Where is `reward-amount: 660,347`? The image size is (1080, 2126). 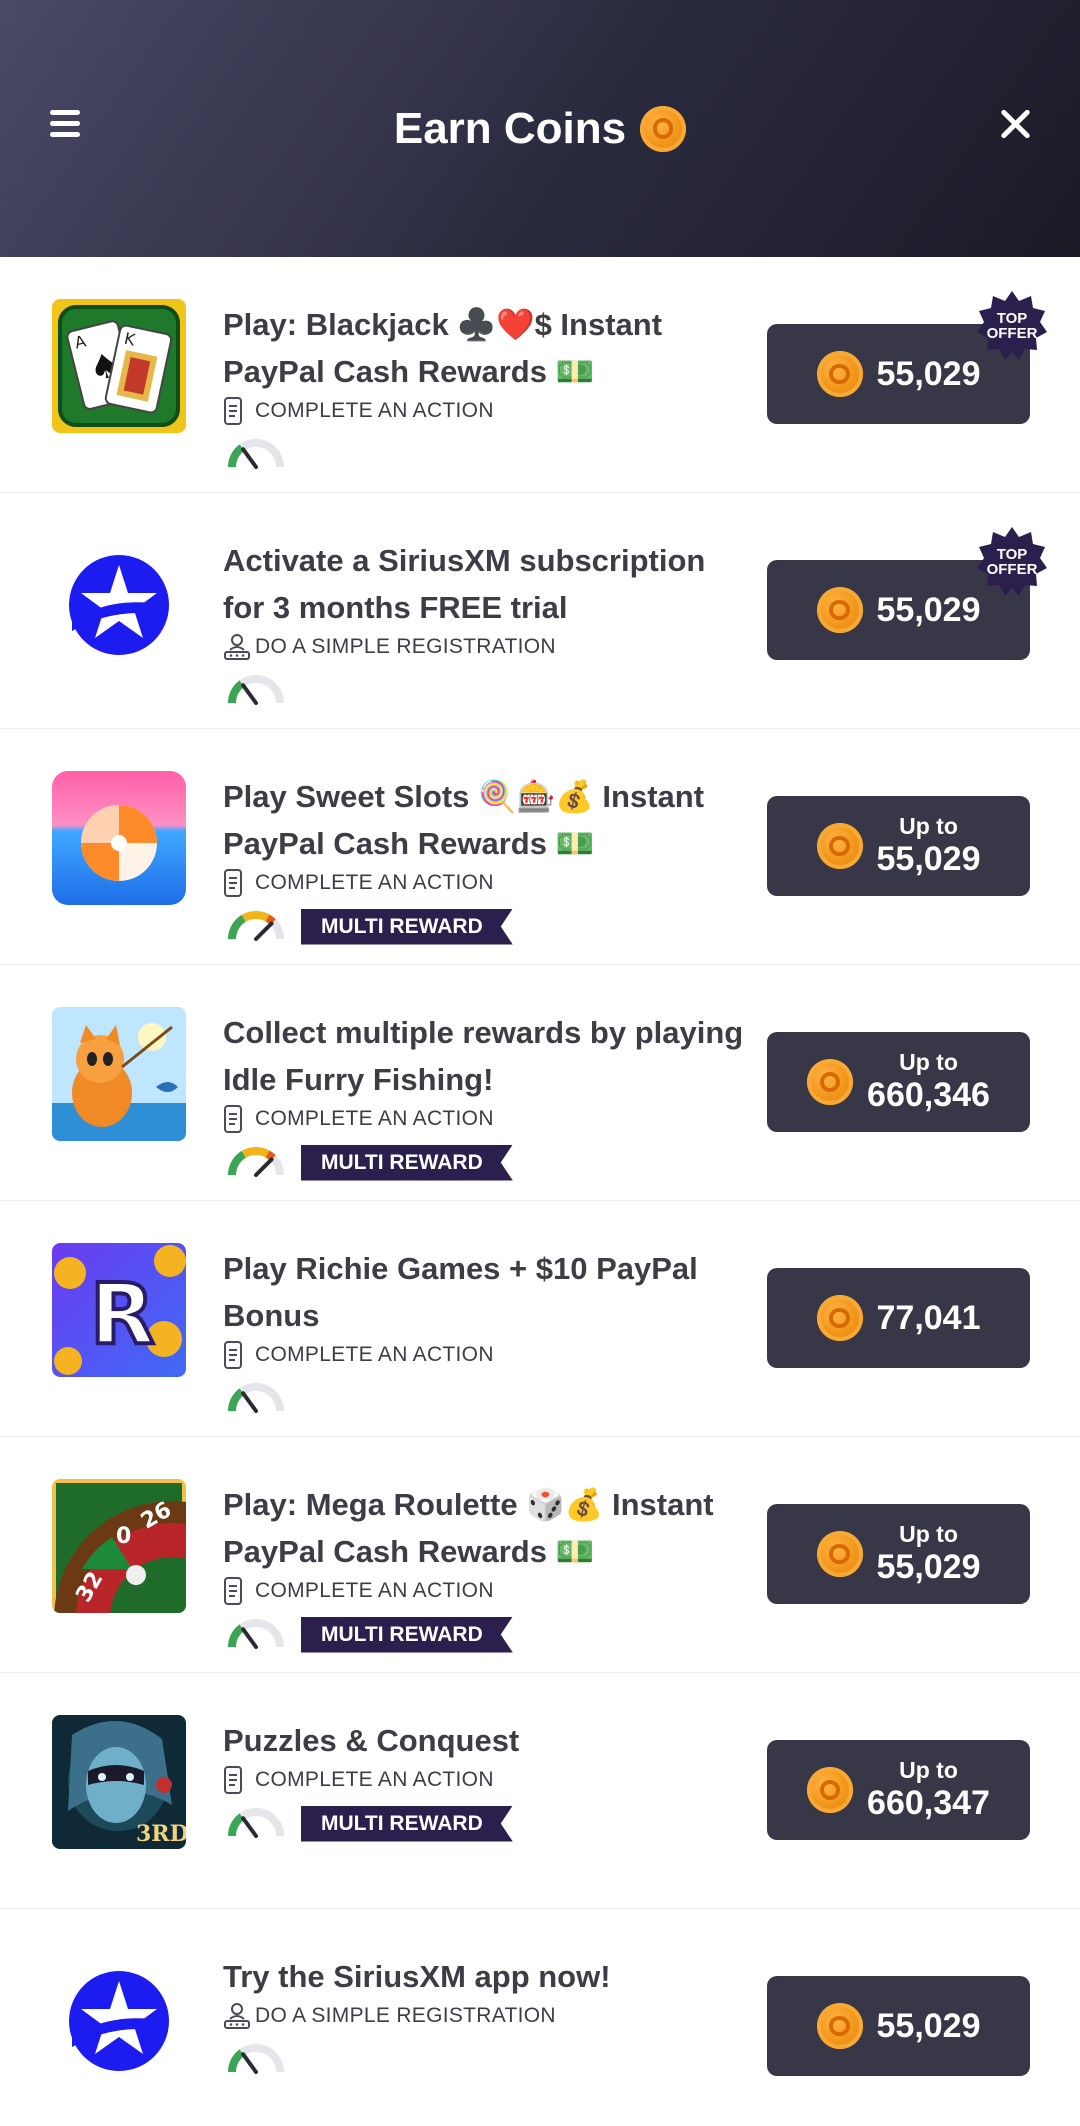 reward-amount: 660,347 is located at coordinates (928, 1803).